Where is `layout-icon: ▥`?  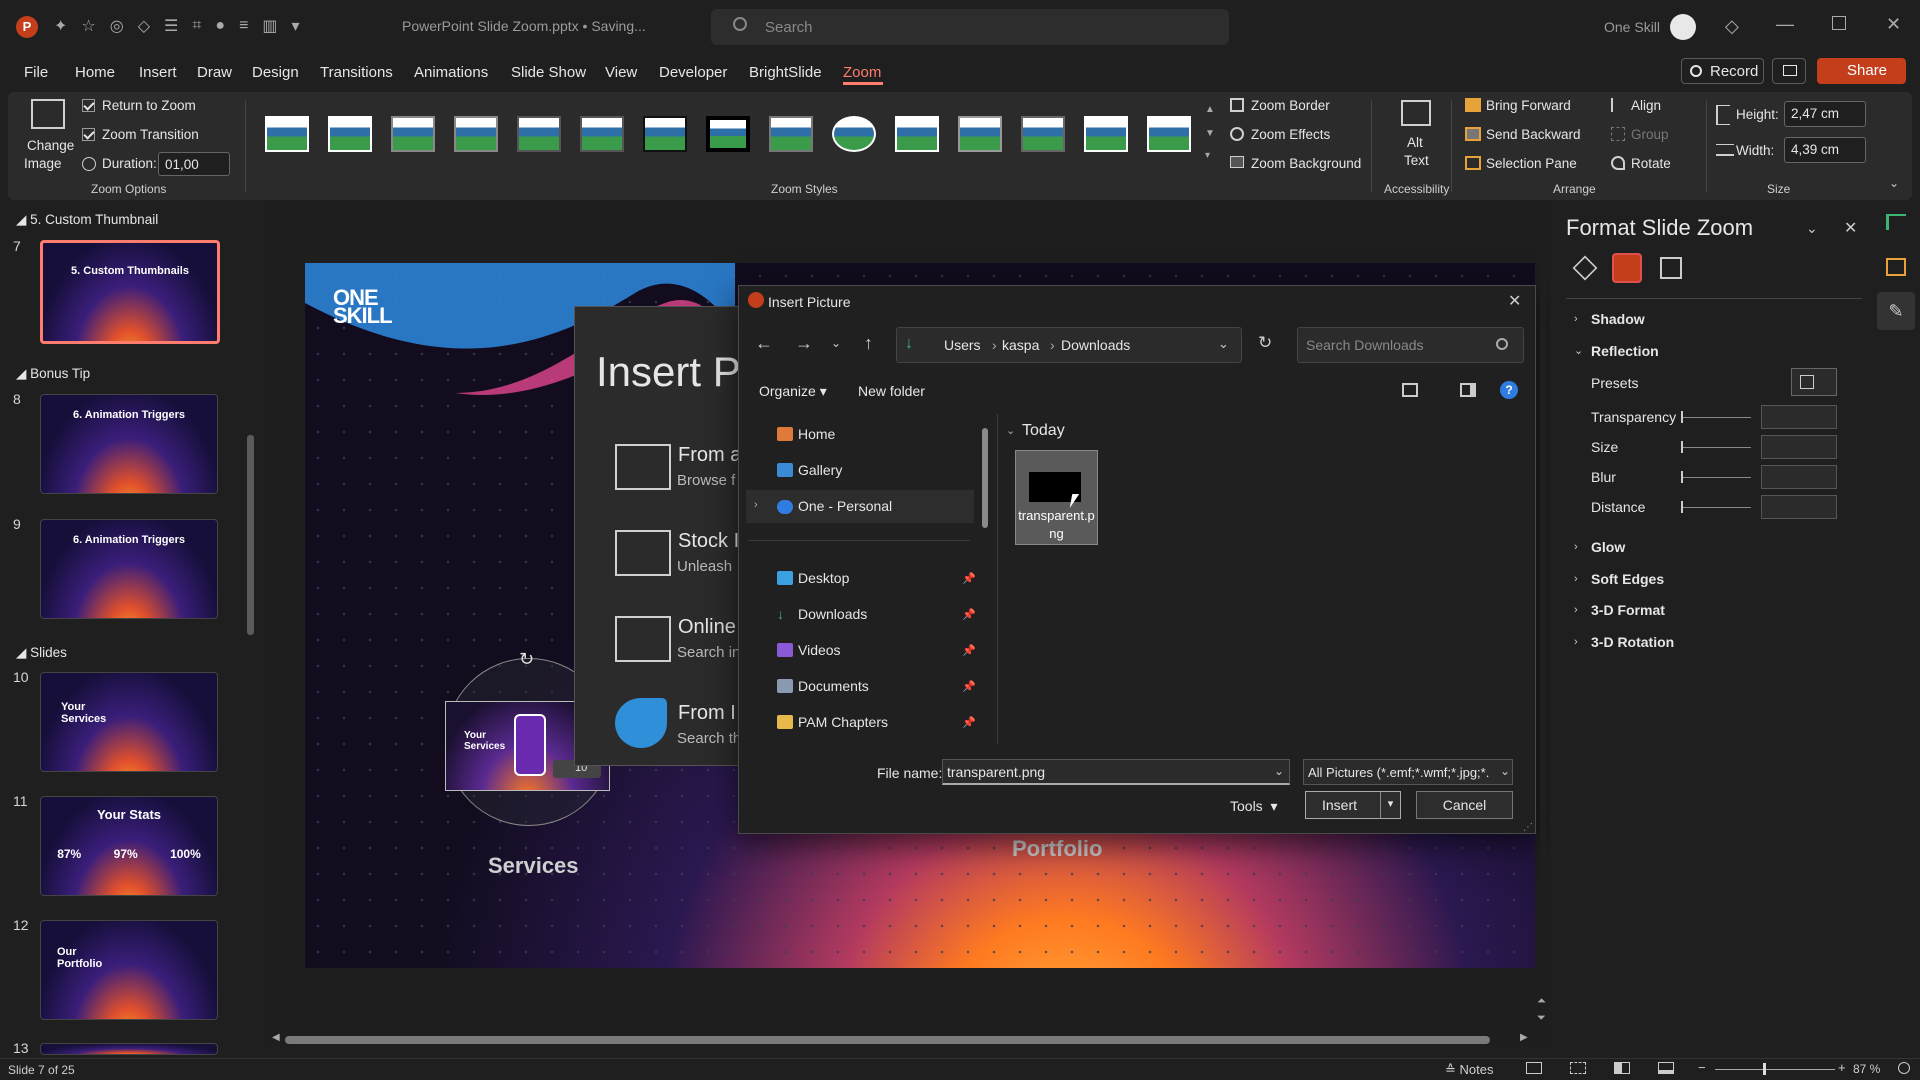 layout-icon: ▥ is located at coordinates (269, 26).